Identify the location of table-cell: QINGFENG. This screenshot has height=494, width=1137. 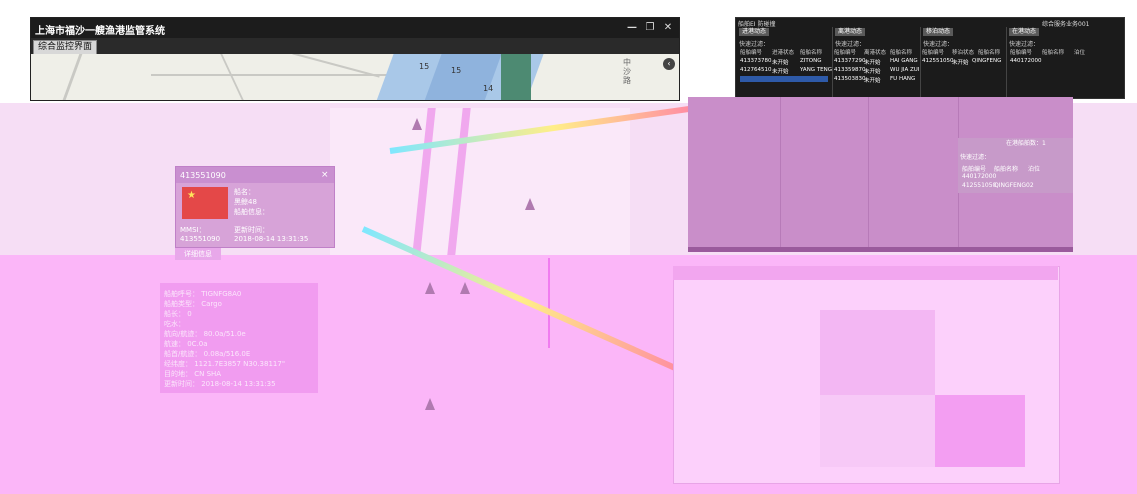
(986, 61).